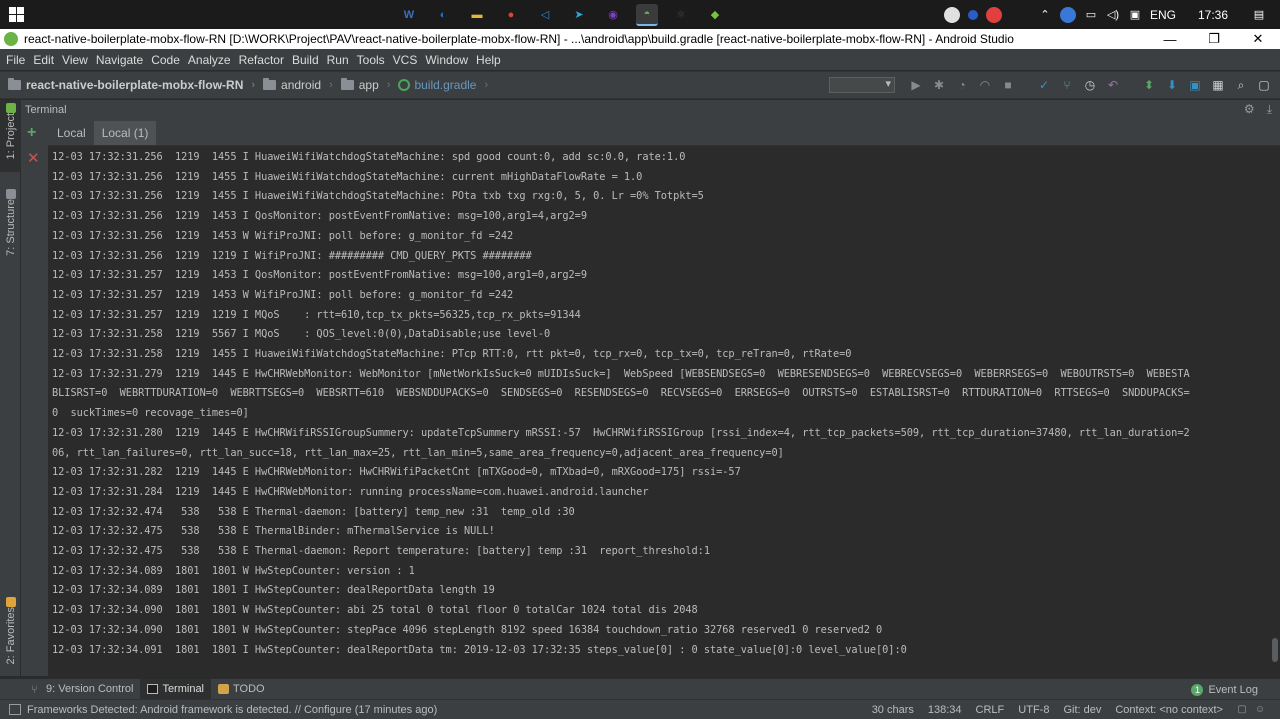 The image size is (1280, 719). Describe the element at coordinates (1195, 85) in the screenshot. I see `avd-manager-icon: ▣` at that location.